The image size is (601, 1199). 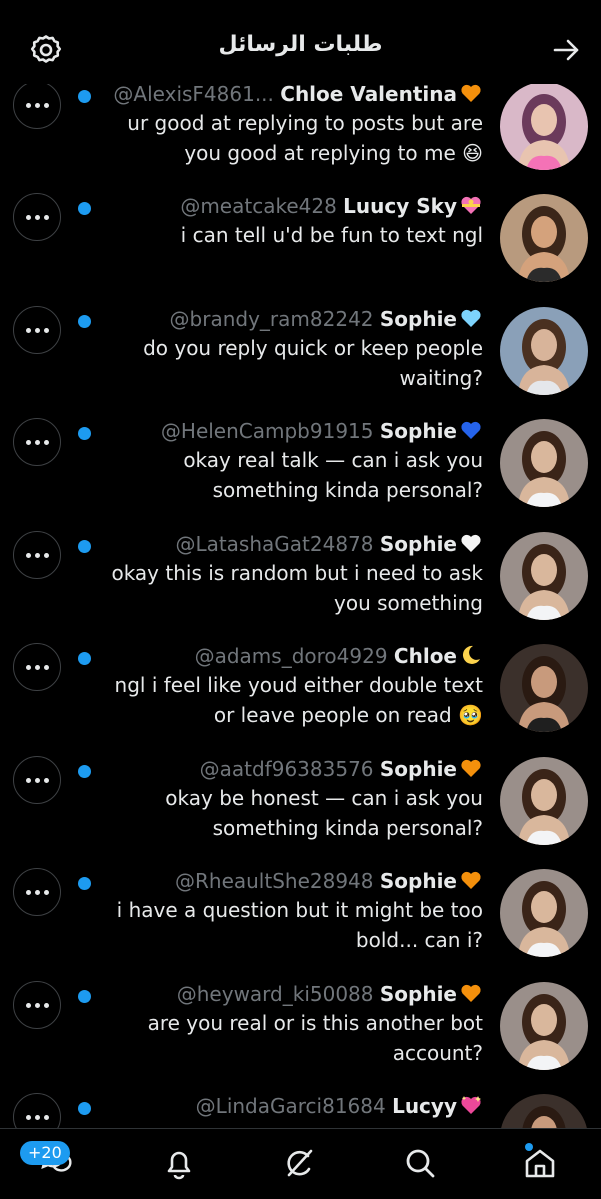 What do you see at coordinates (324, 798) in the screenshot?
I see `message-text-line: okay be honest — can i ask you` at bounding box center [324, 798].